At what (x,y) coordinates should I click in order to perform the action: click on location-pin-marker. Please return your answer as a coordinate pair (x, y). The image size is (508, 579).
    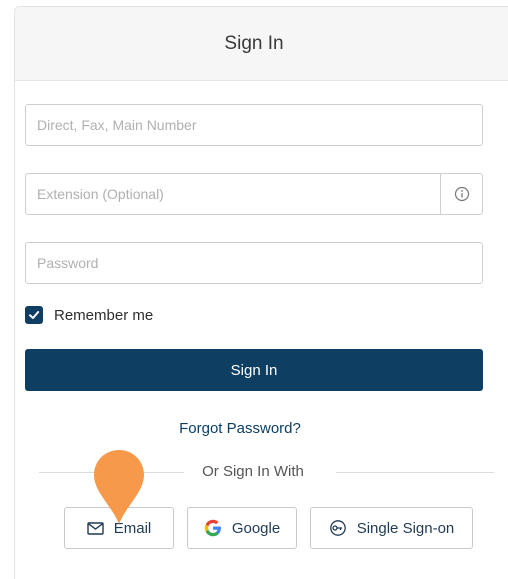
    Looking at the image, I should click on (119, 487).